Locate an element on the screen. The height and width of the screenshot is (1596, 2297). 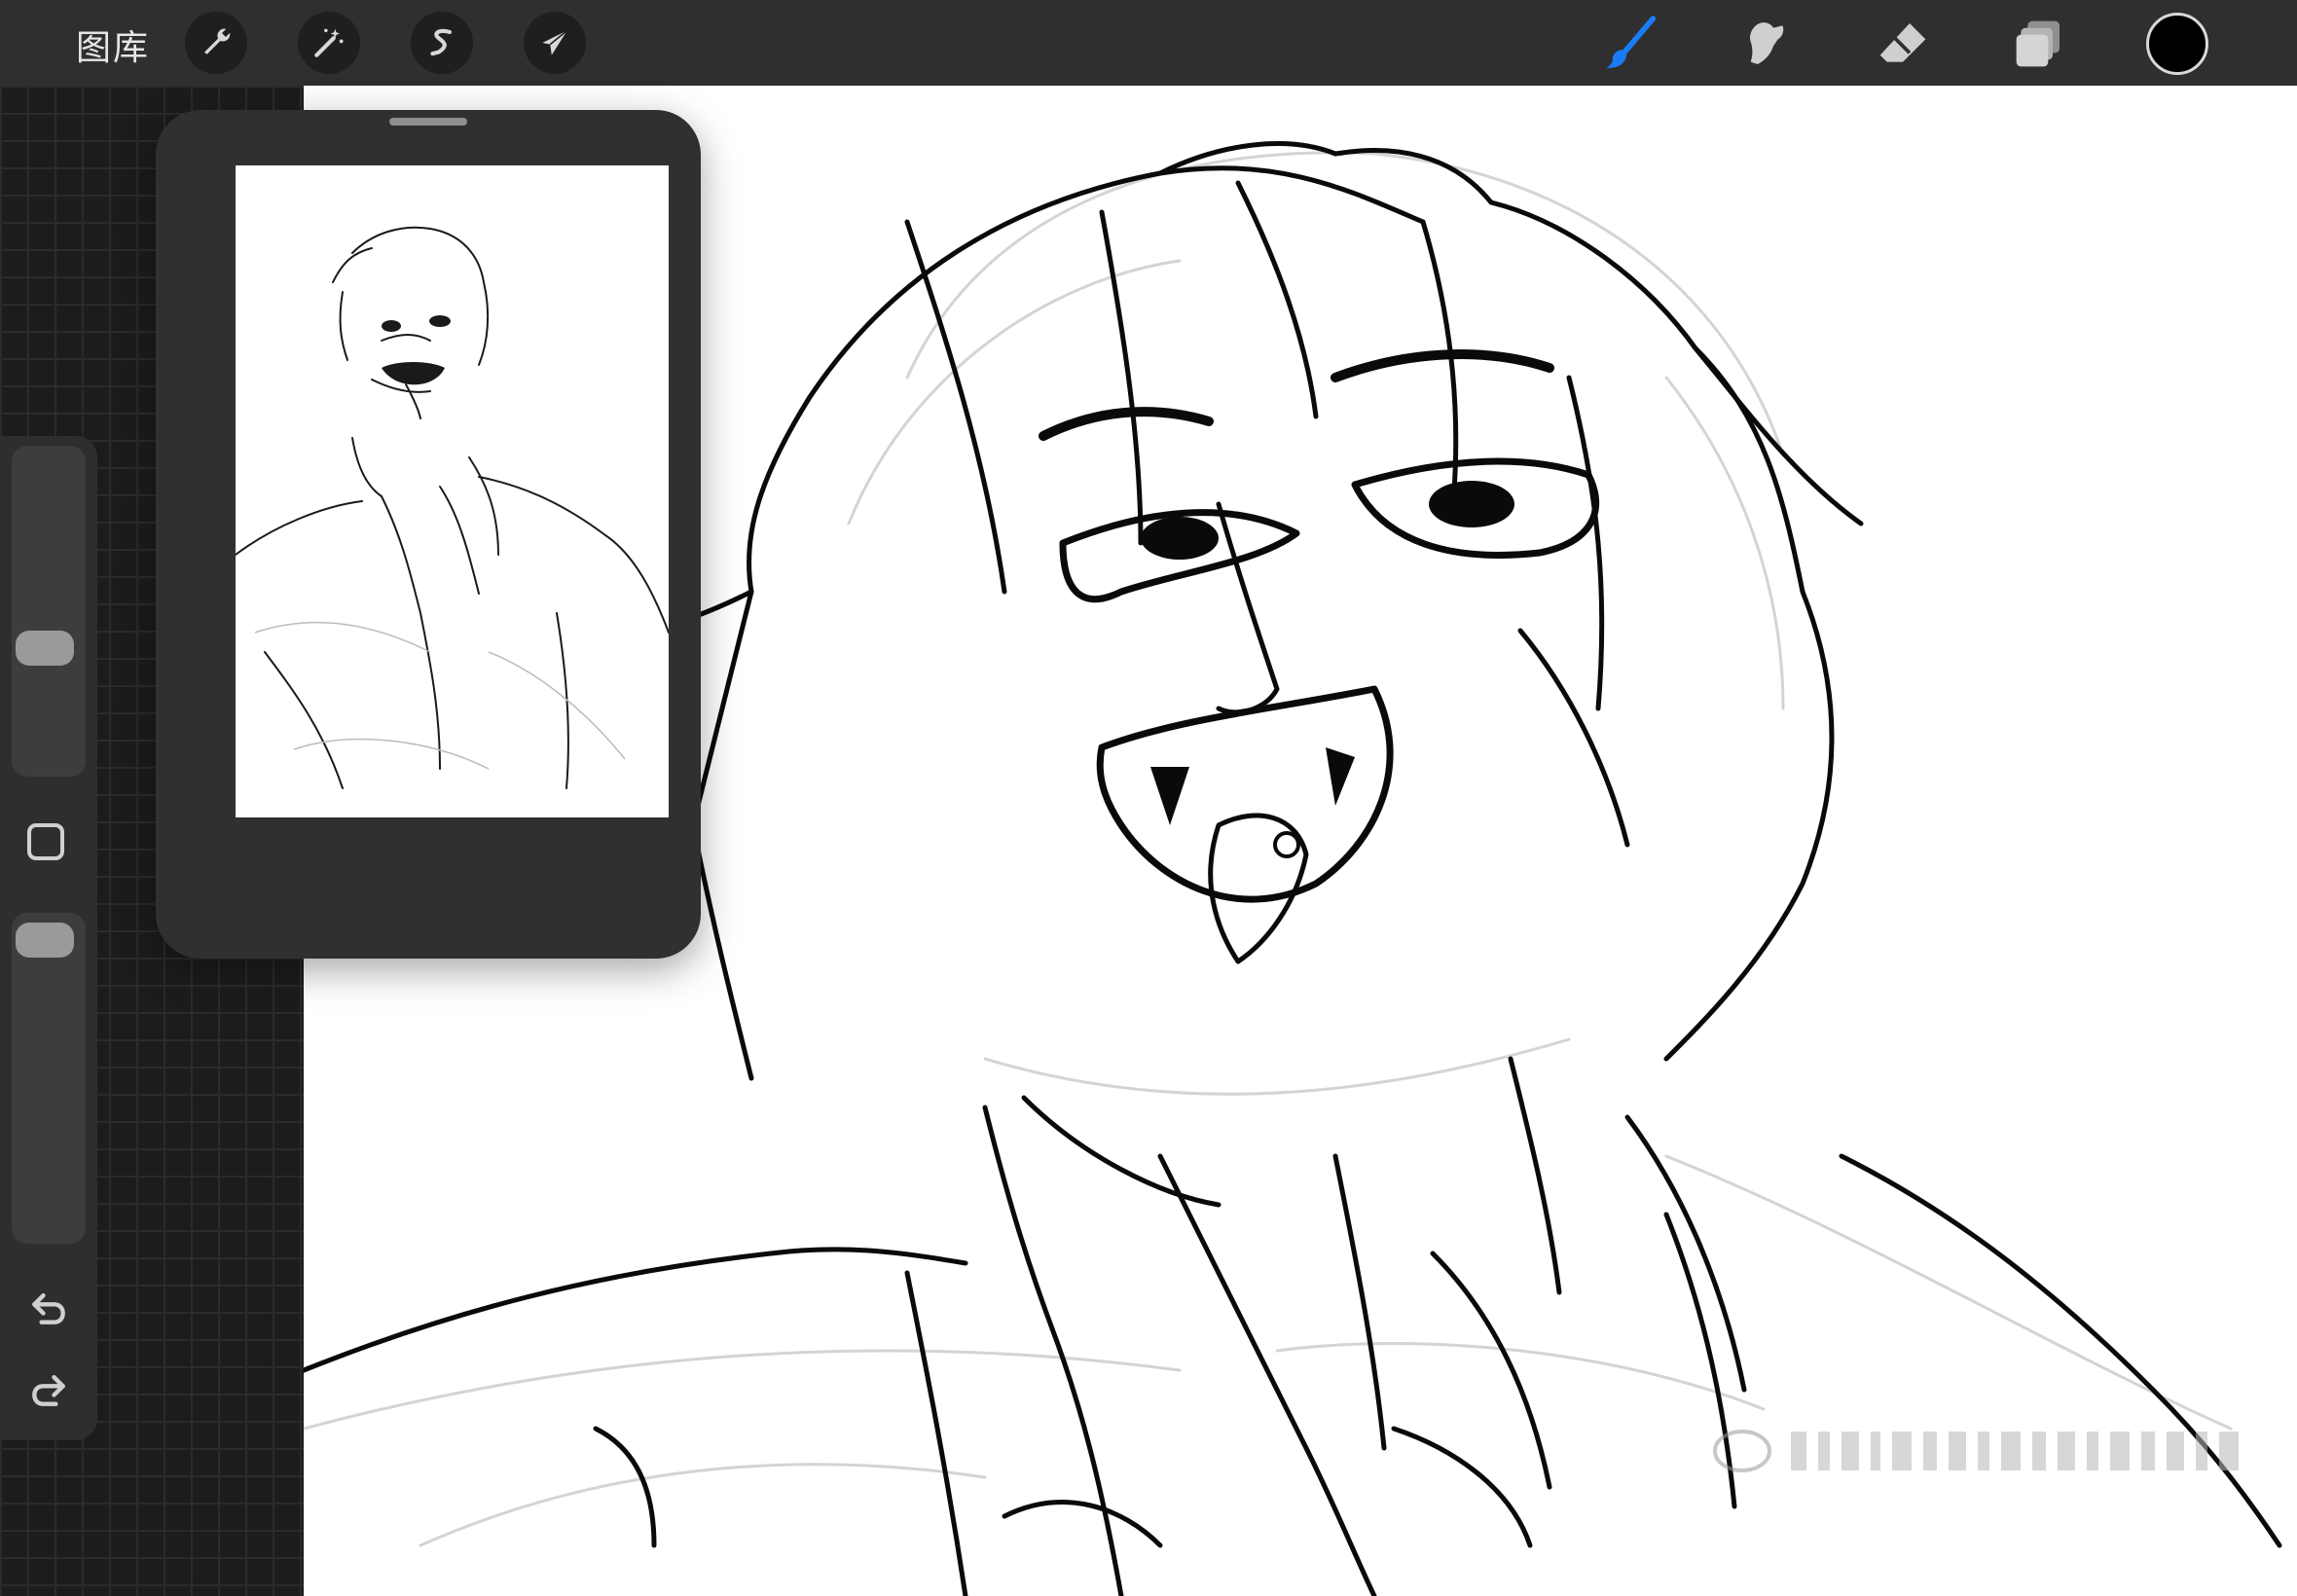
arrow-cursor-icon is located at coordinates (555, 42).